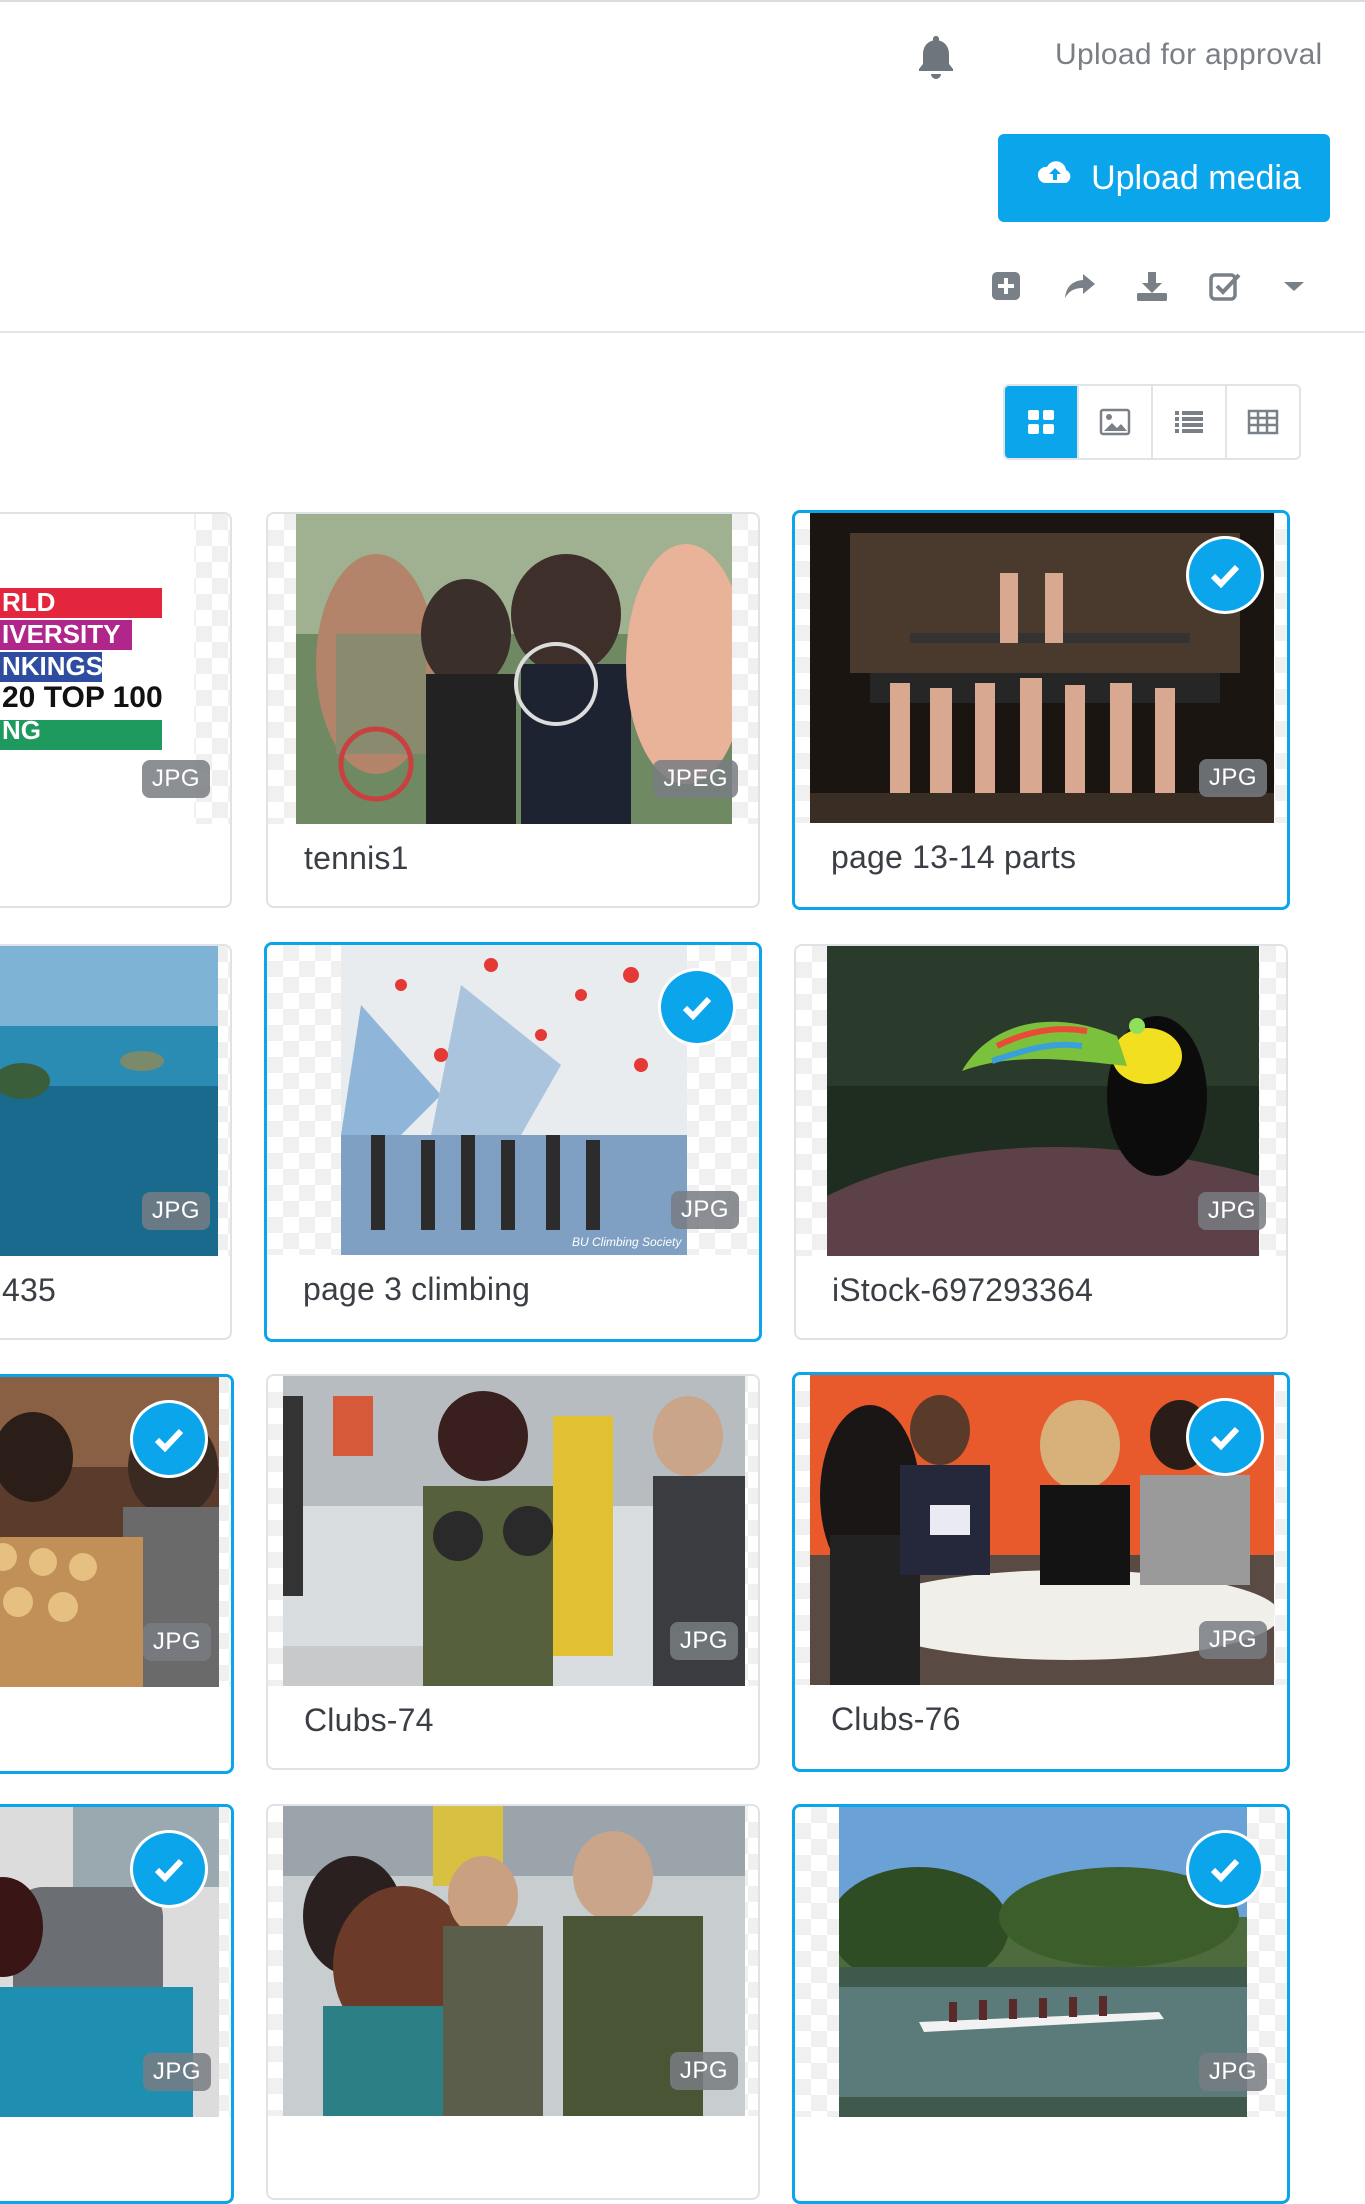 The image size is (1365, 2204). What do you see at coordinates (417, 1289) in the screenshot?
I see `media-title: page 3 climbing` at bounding box center [417, 1289].